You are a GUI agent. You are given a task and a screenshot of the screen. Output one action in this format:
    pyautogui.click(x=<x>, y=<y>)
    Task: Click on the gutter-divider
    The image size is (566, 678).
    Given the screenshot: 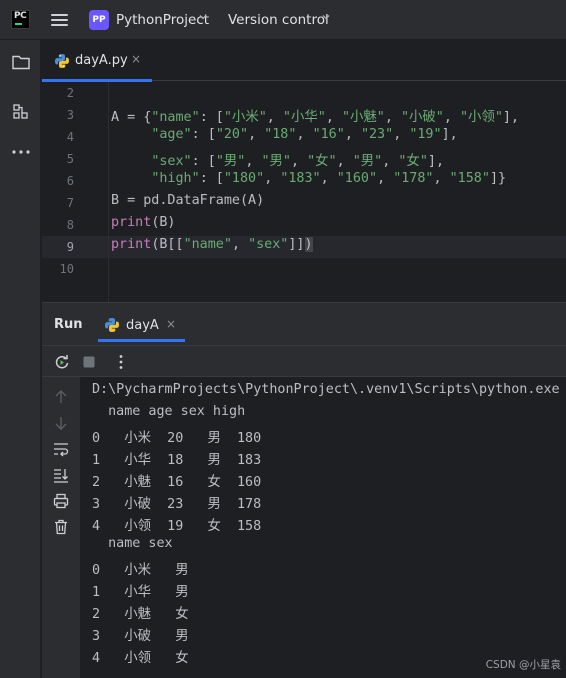 What is the action you would take?
    pyautogui.click(x=108, y=192)
    